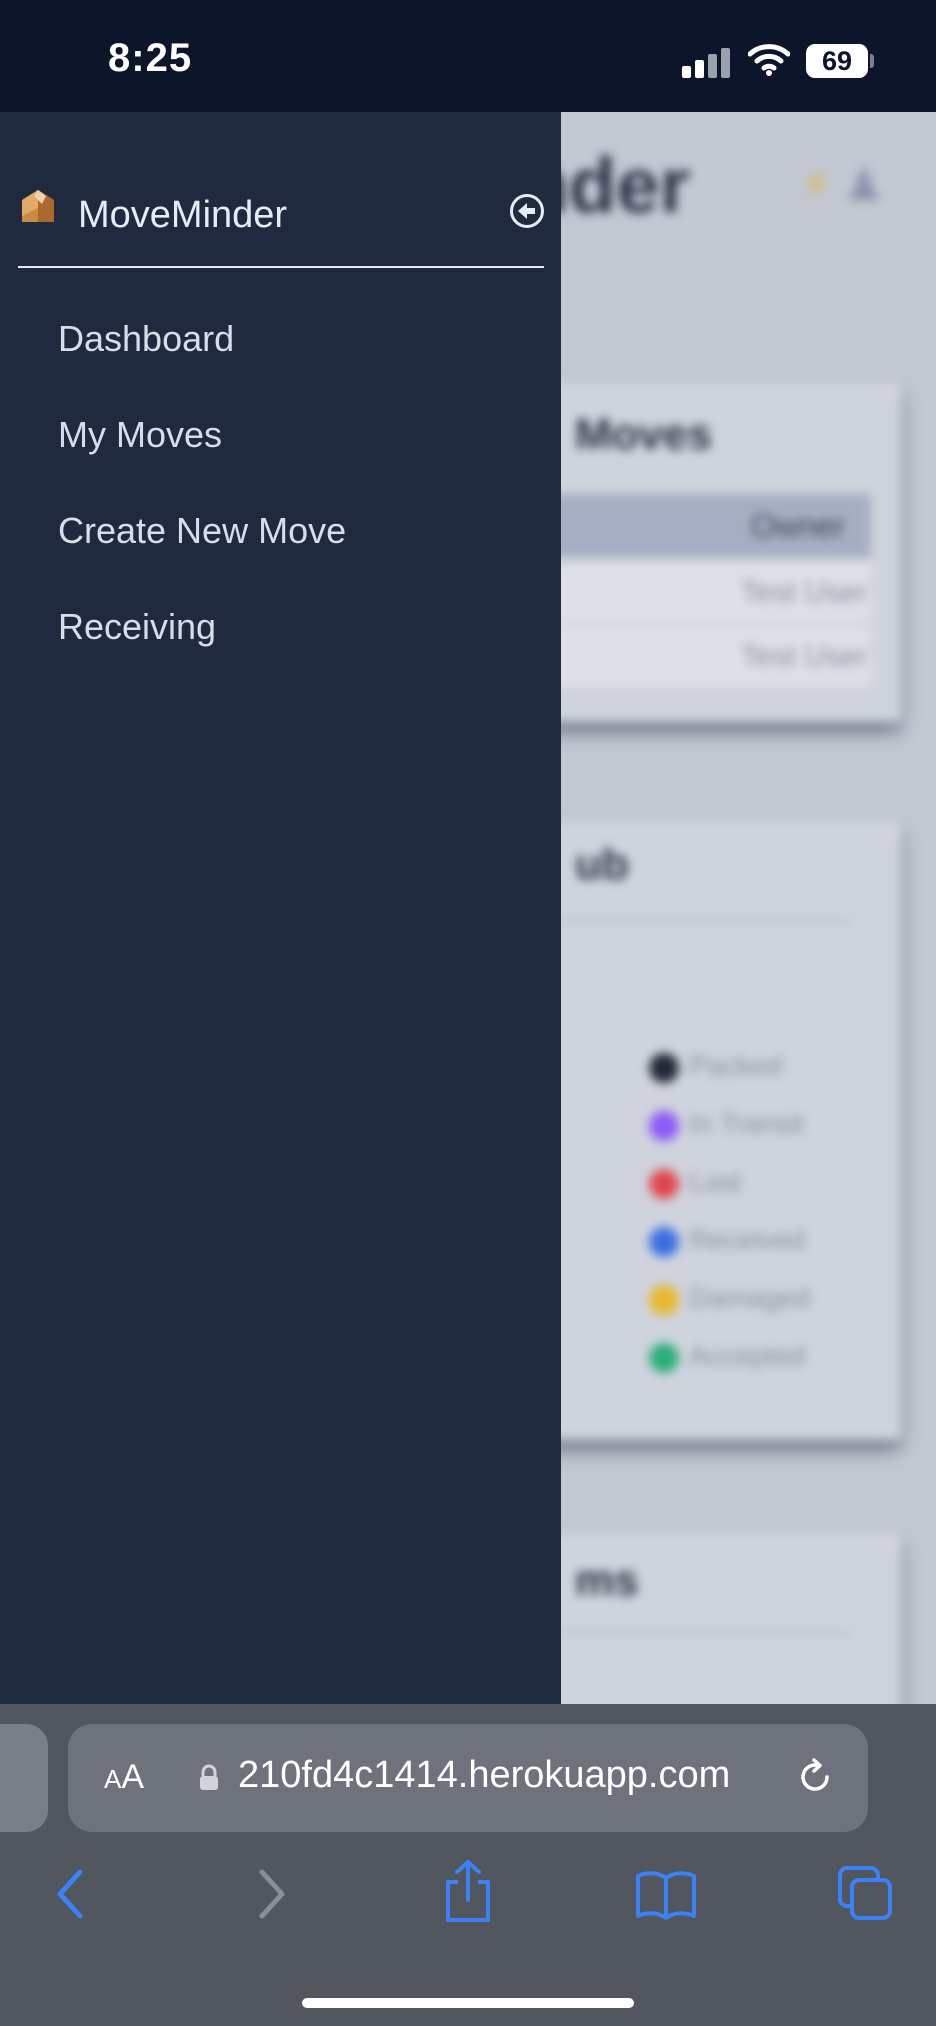 This screenshot has width=936, height=2026. What do you see at coordinates (150, 58) in the screenshot?
I see `status-time: 8:25` at bounding box center [150, 58].